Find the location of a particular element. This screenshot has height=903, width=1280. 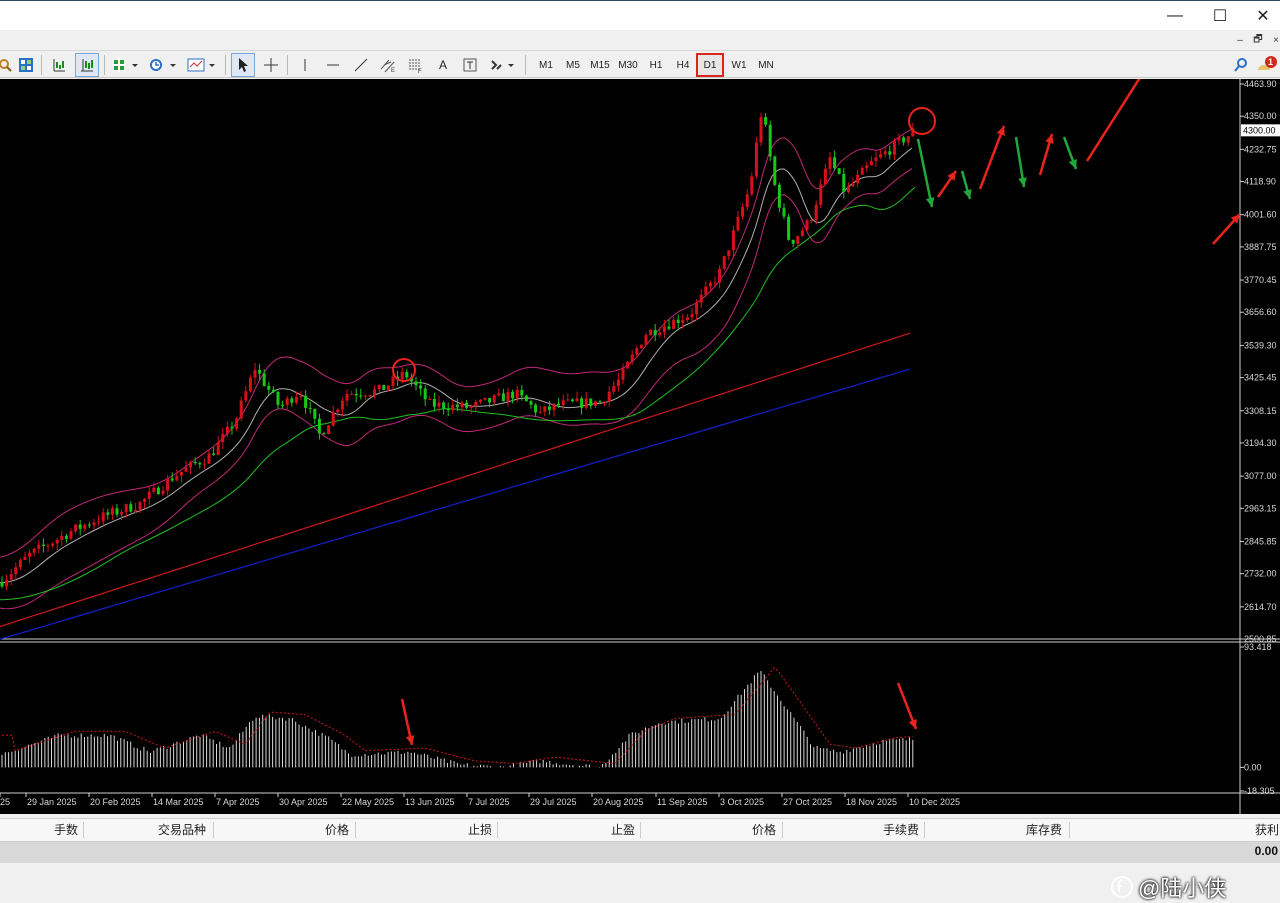

restore-icon: 🗗 is located at coordinates (1258, 39).